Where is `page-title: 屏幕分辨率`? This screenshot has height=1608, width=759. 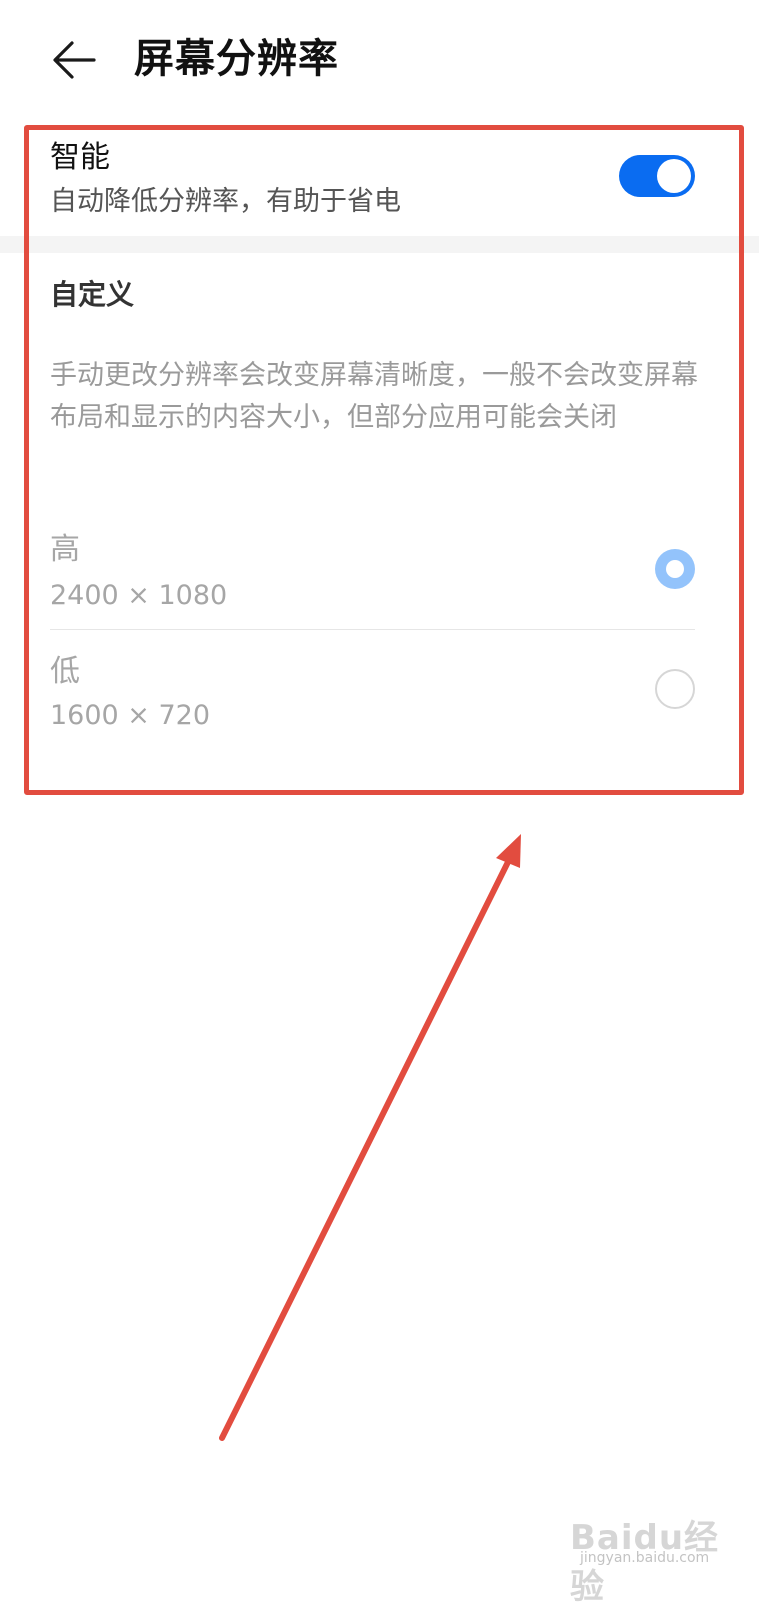 page-title: 屏幕分辨率 is located at coordinates (236, 59).